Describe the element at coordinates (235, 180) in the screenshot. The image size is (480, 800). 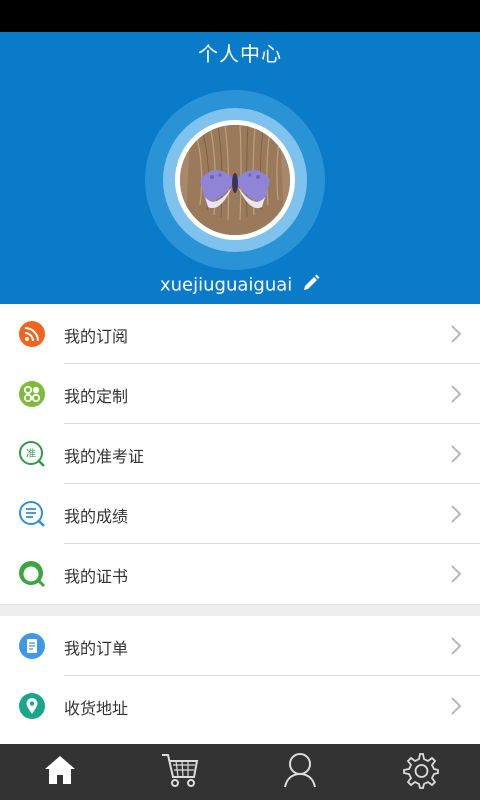
I see `avatar` at that location.